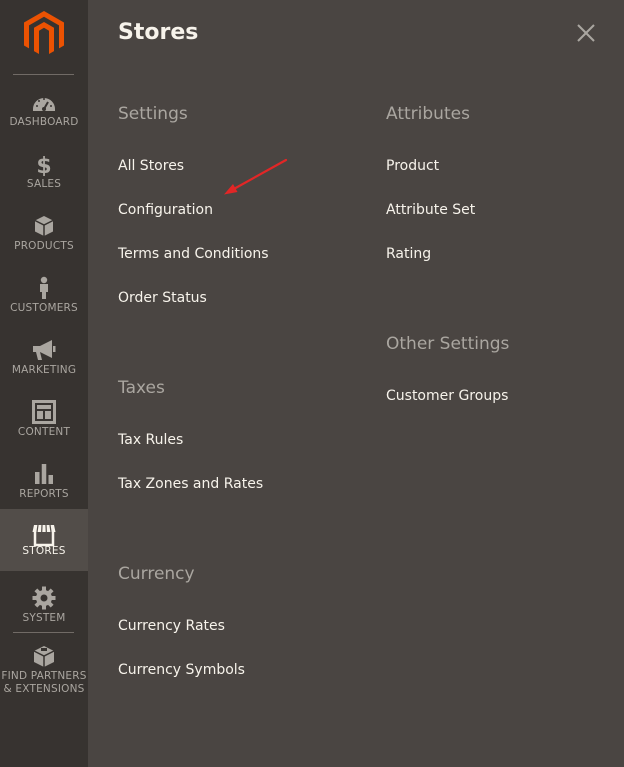 The height and width of the screenshot is (767, 624). What do you see at coordinates (44, 370) in the screenshot?
I see `nav-label-marketing: MARKETING` at bounding box center [44, 370].